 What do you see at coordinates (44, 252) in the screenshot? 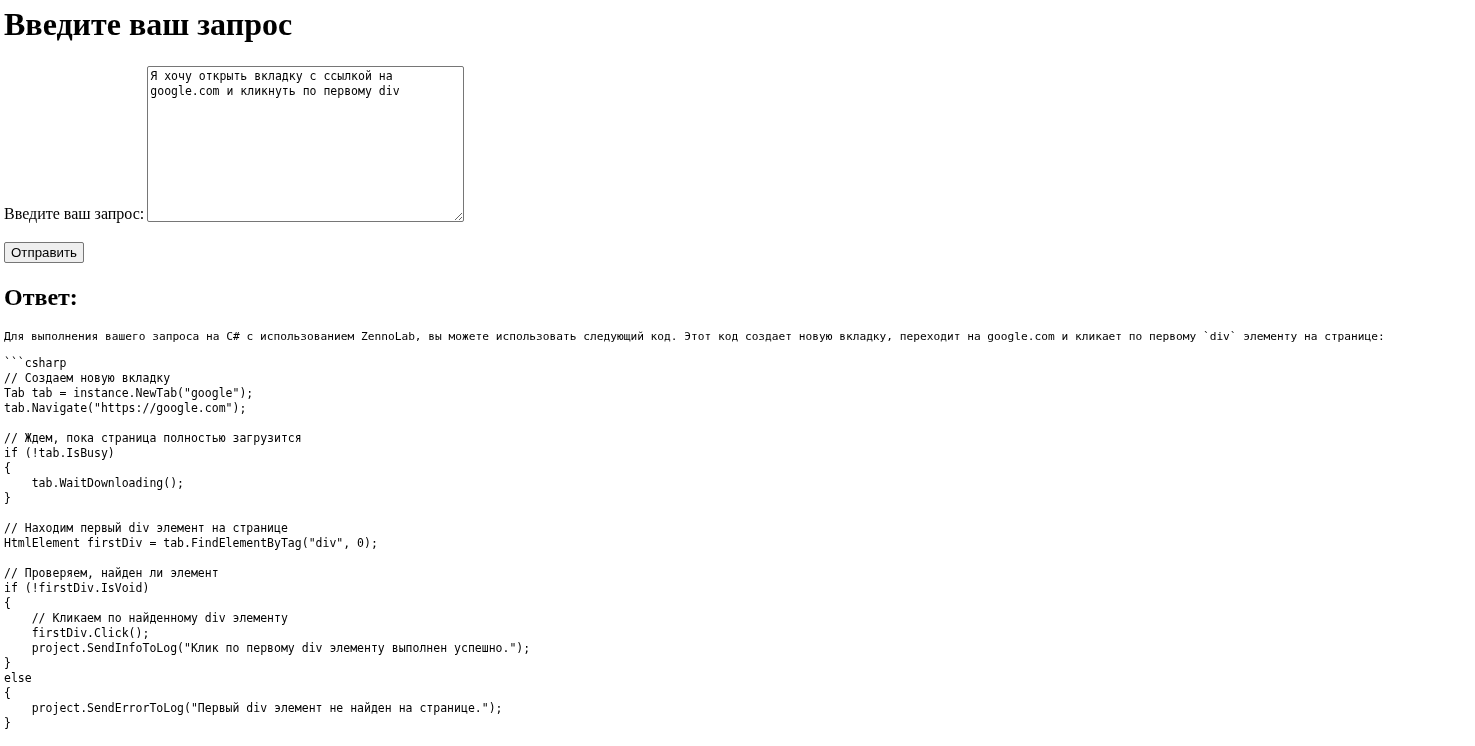
I see `submit-button: Отправить` at bounding box center [44, 252].